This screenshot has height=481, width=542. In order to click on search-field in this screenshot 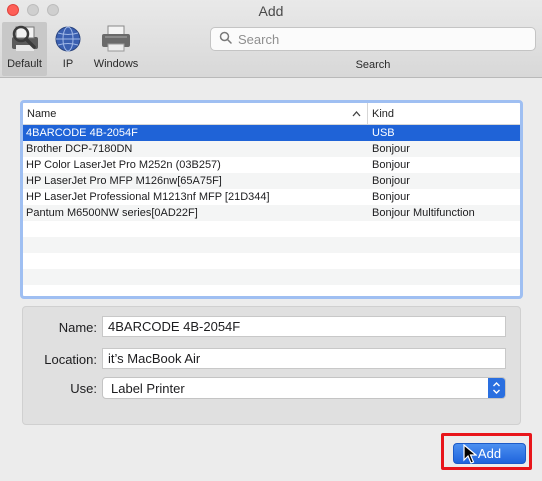, I will do `click(373, 39)`.